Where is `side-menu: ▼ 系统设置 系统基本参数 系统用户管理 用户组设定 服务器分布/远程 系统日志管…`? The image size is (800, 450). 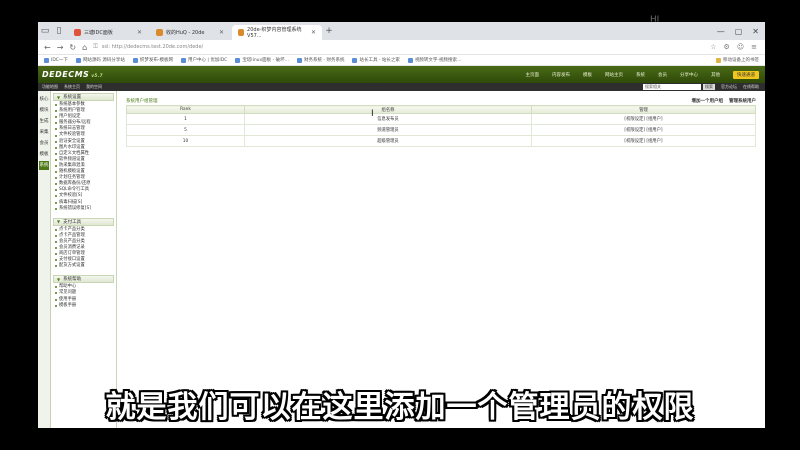
side-menu: ▼ 系统设置 系统基本参数 系统用户管理 用户组设定 服务器分布/远程 系统日志管… is located at coordinates (84, 259).